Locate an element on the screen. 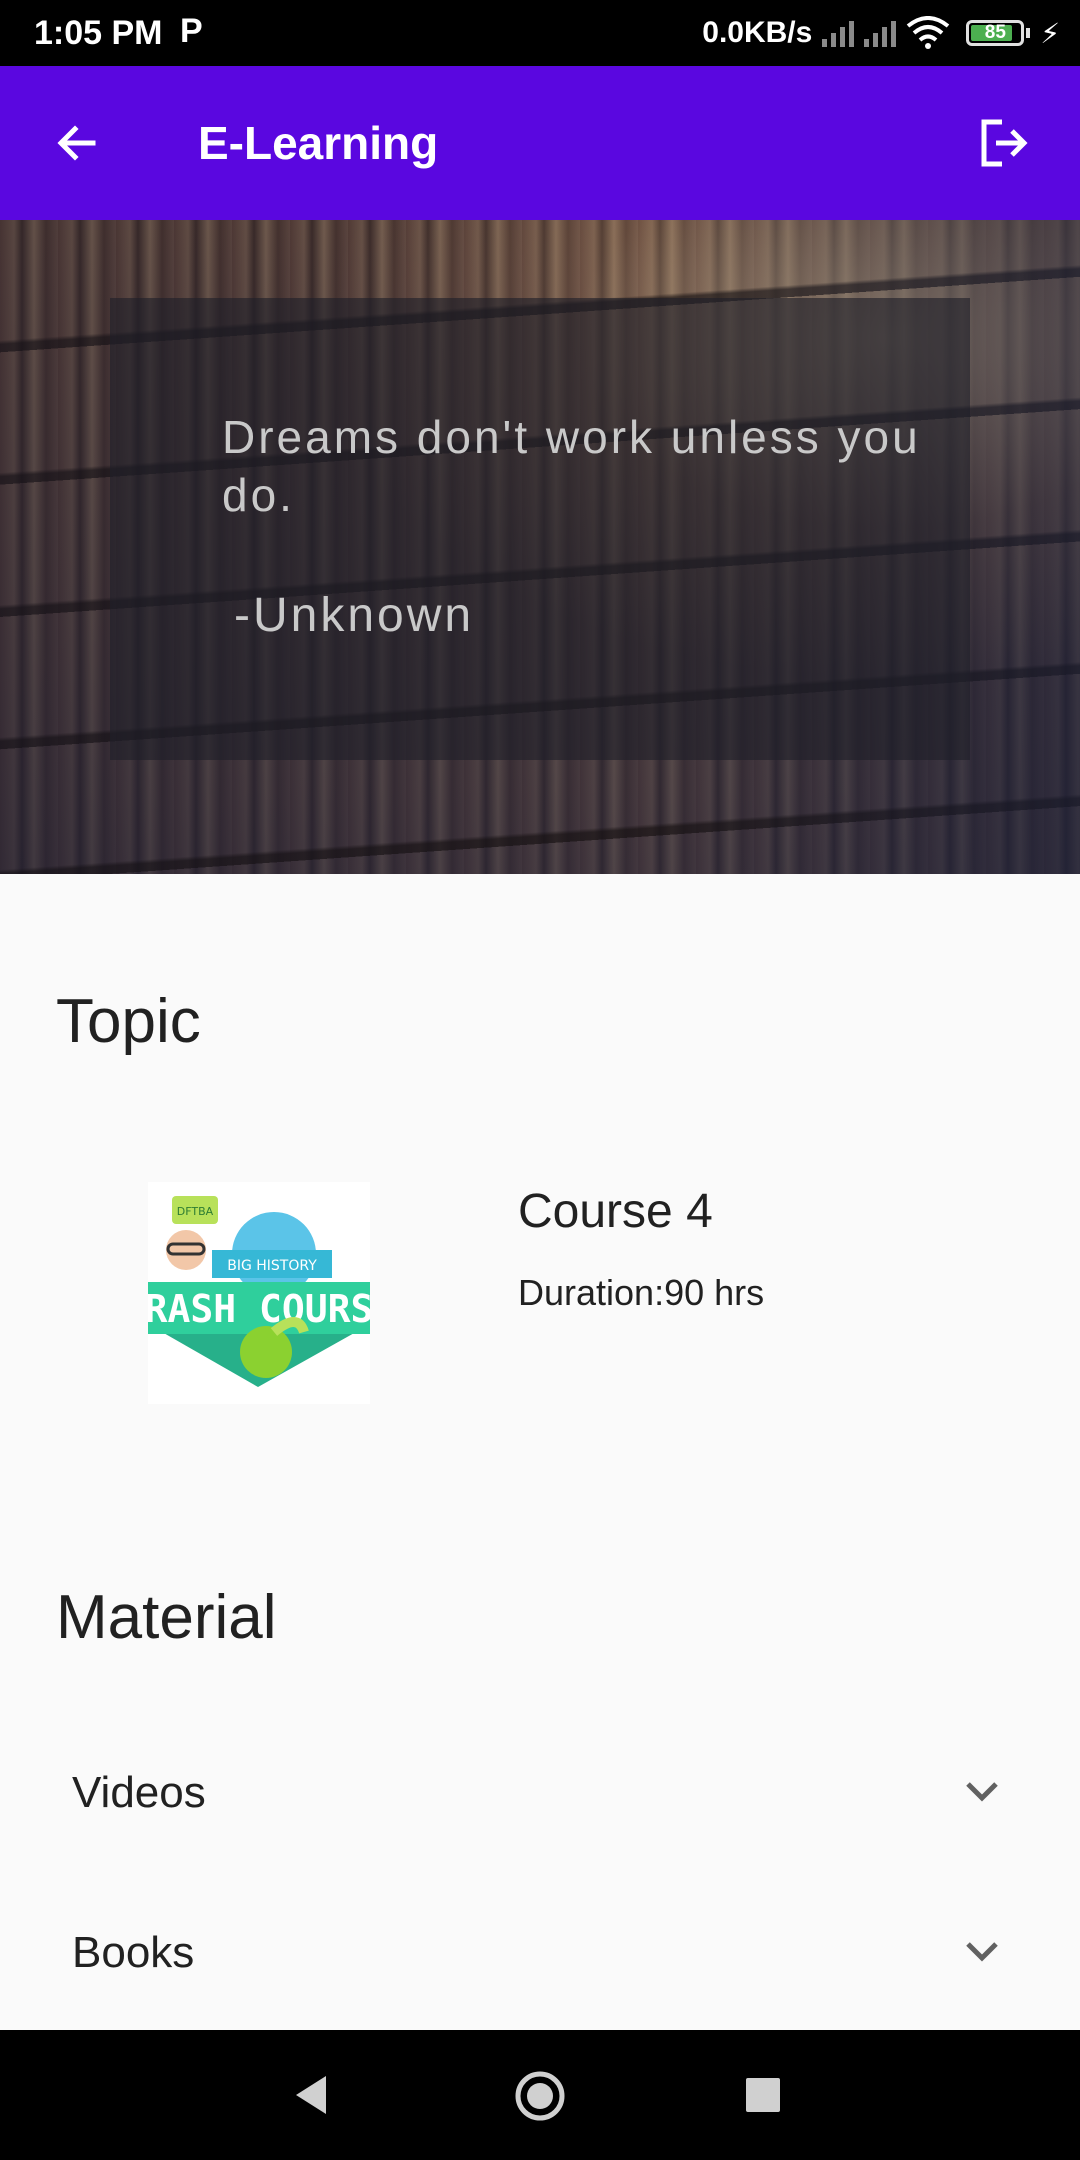 This screenshot has width=1080, height=2160. nav-recents-icon is located at coordinates (763, 2095).